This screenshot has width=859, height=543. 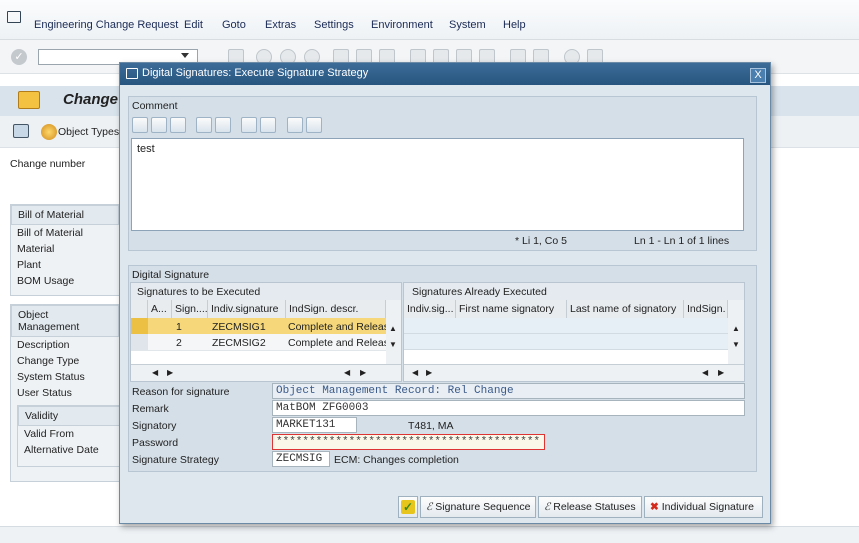 What do you see at coordinates (268, 125) in the screenshot?
I see `find-replace-icon` at bounding box center [268, 125].